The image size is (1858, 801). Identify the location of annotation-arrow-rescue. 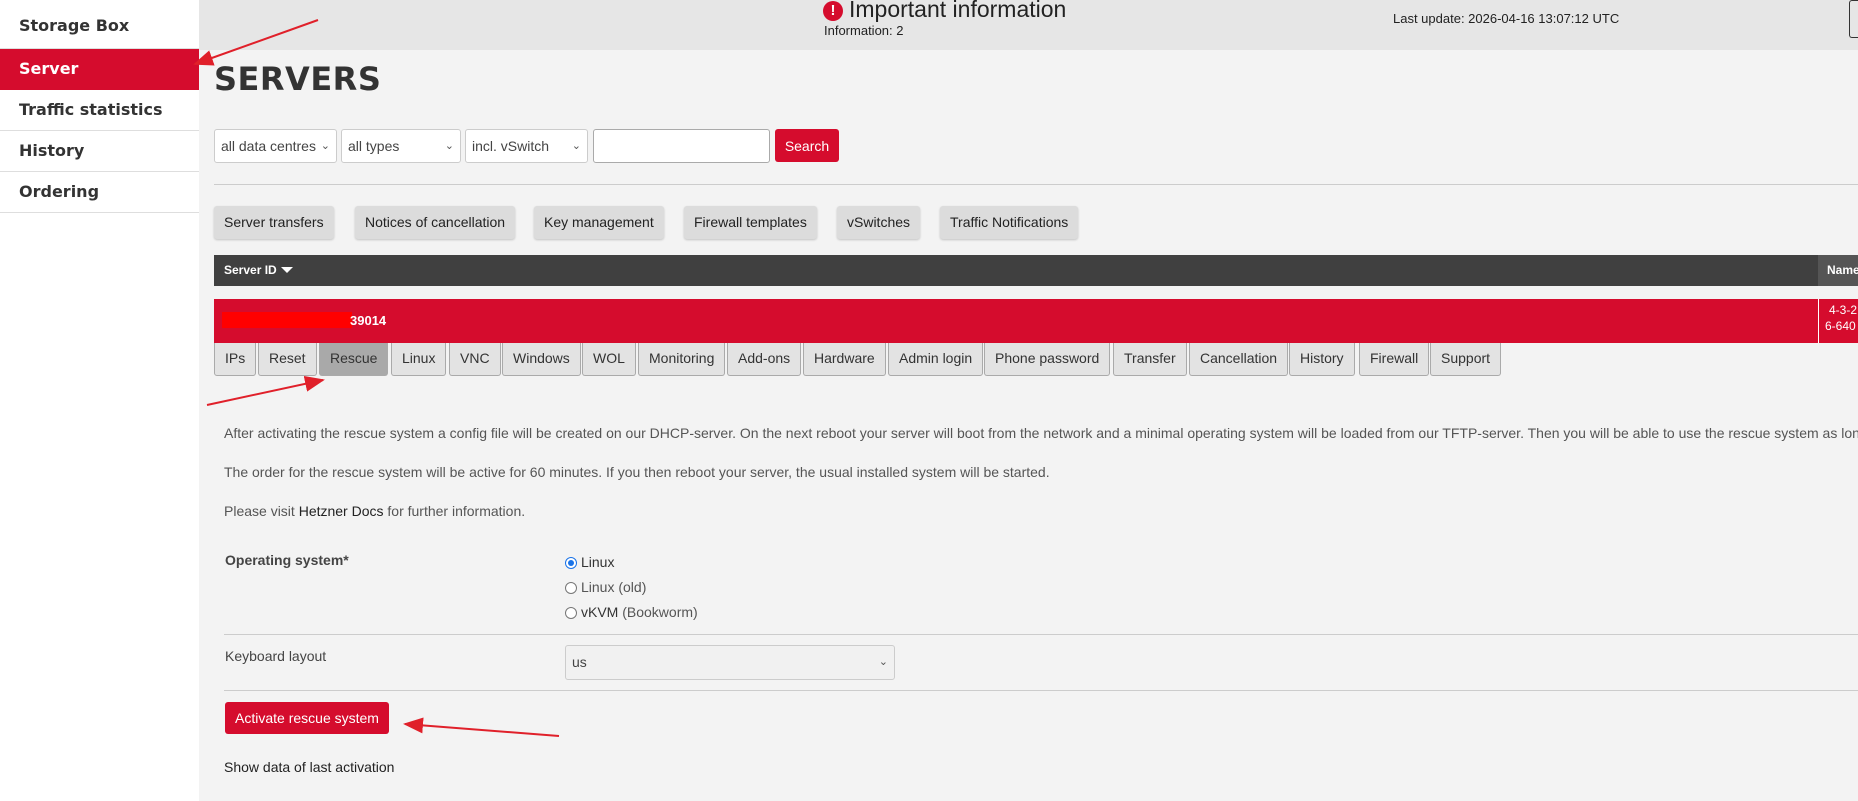
(265, 390).